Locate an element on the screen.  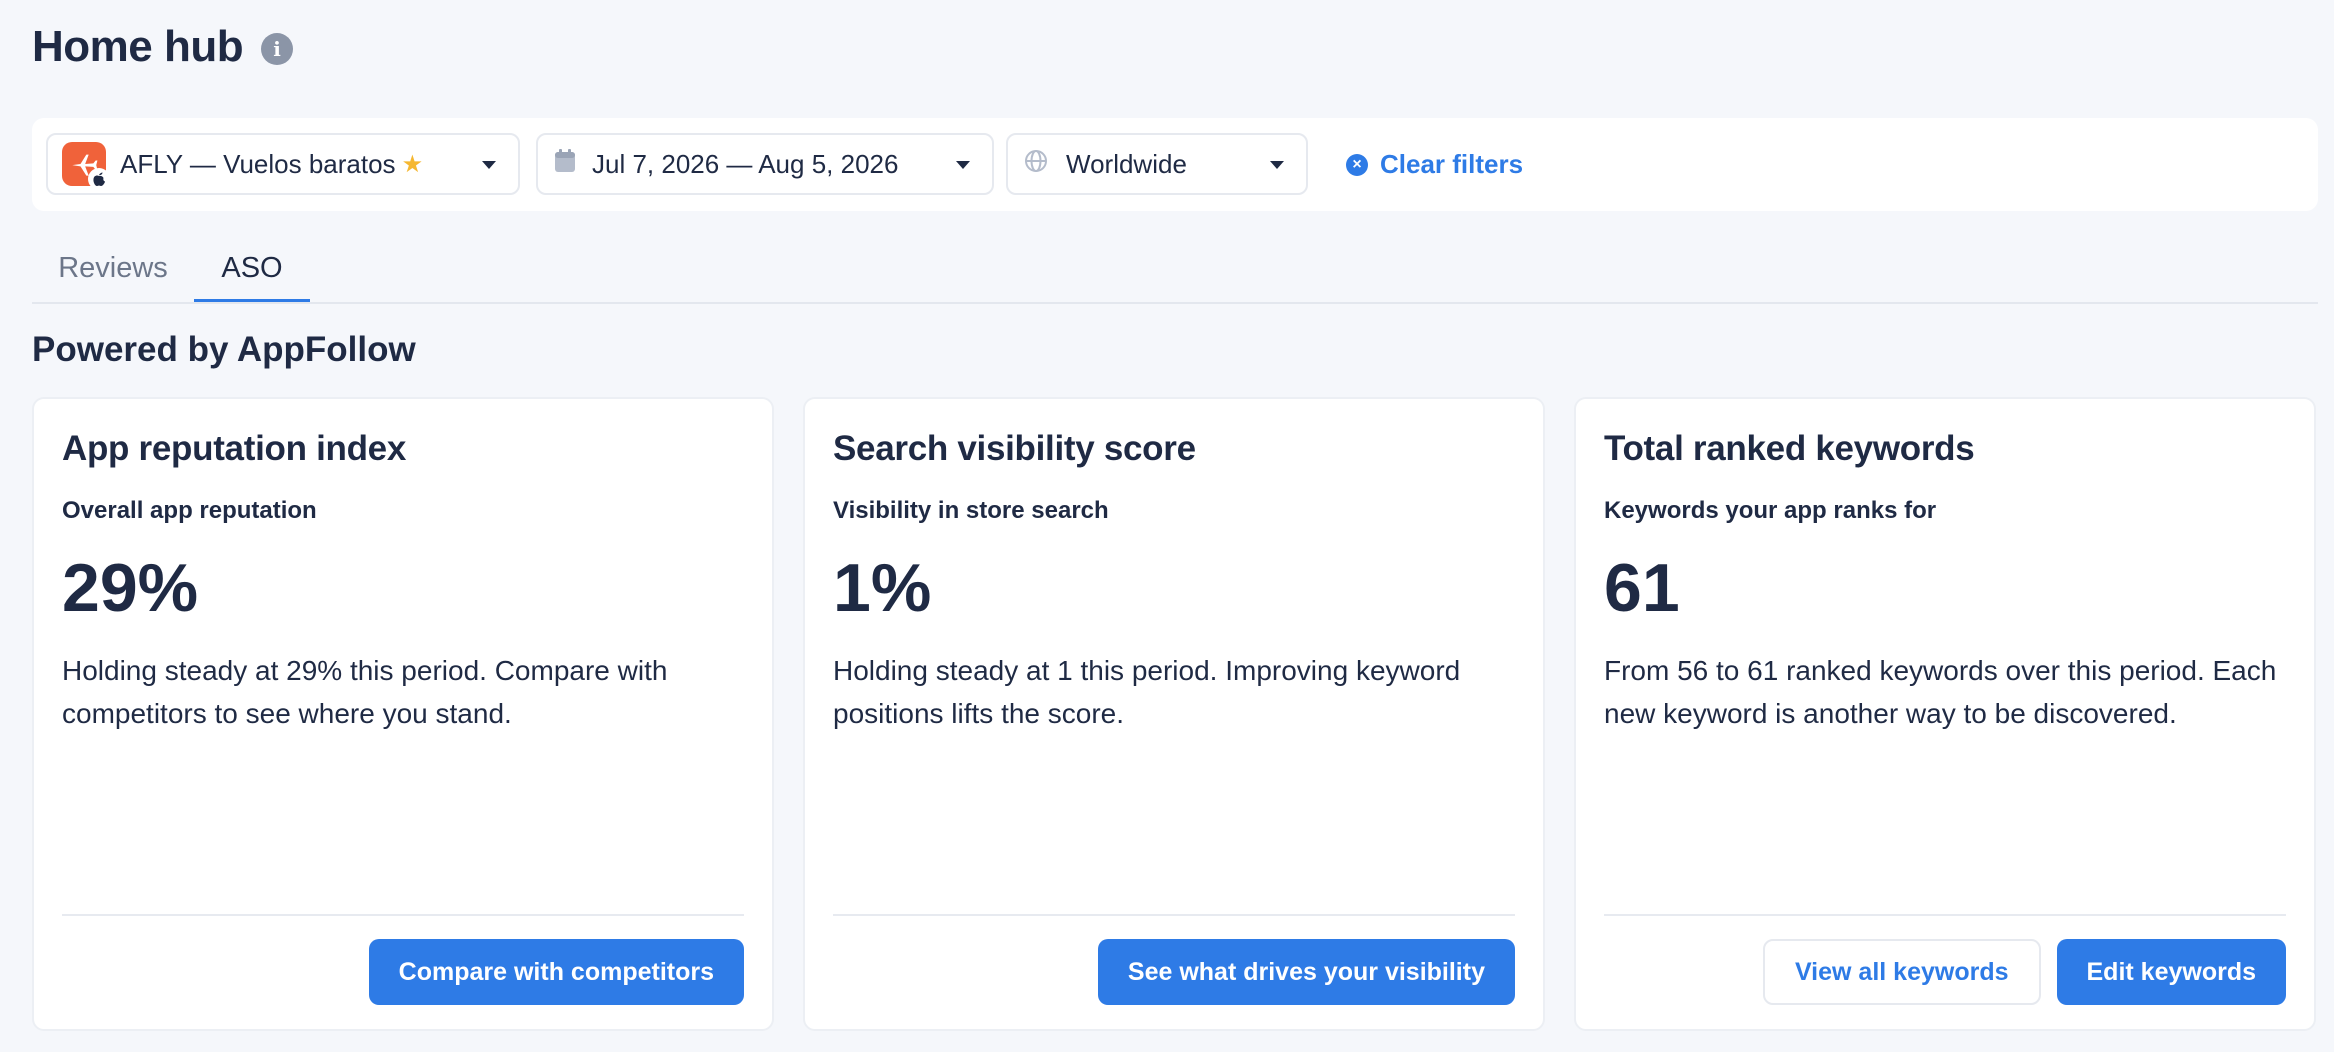
date-range-value: Jul 7, 2026 — Aug 5, 2026 is located at coordinates (745, 163).